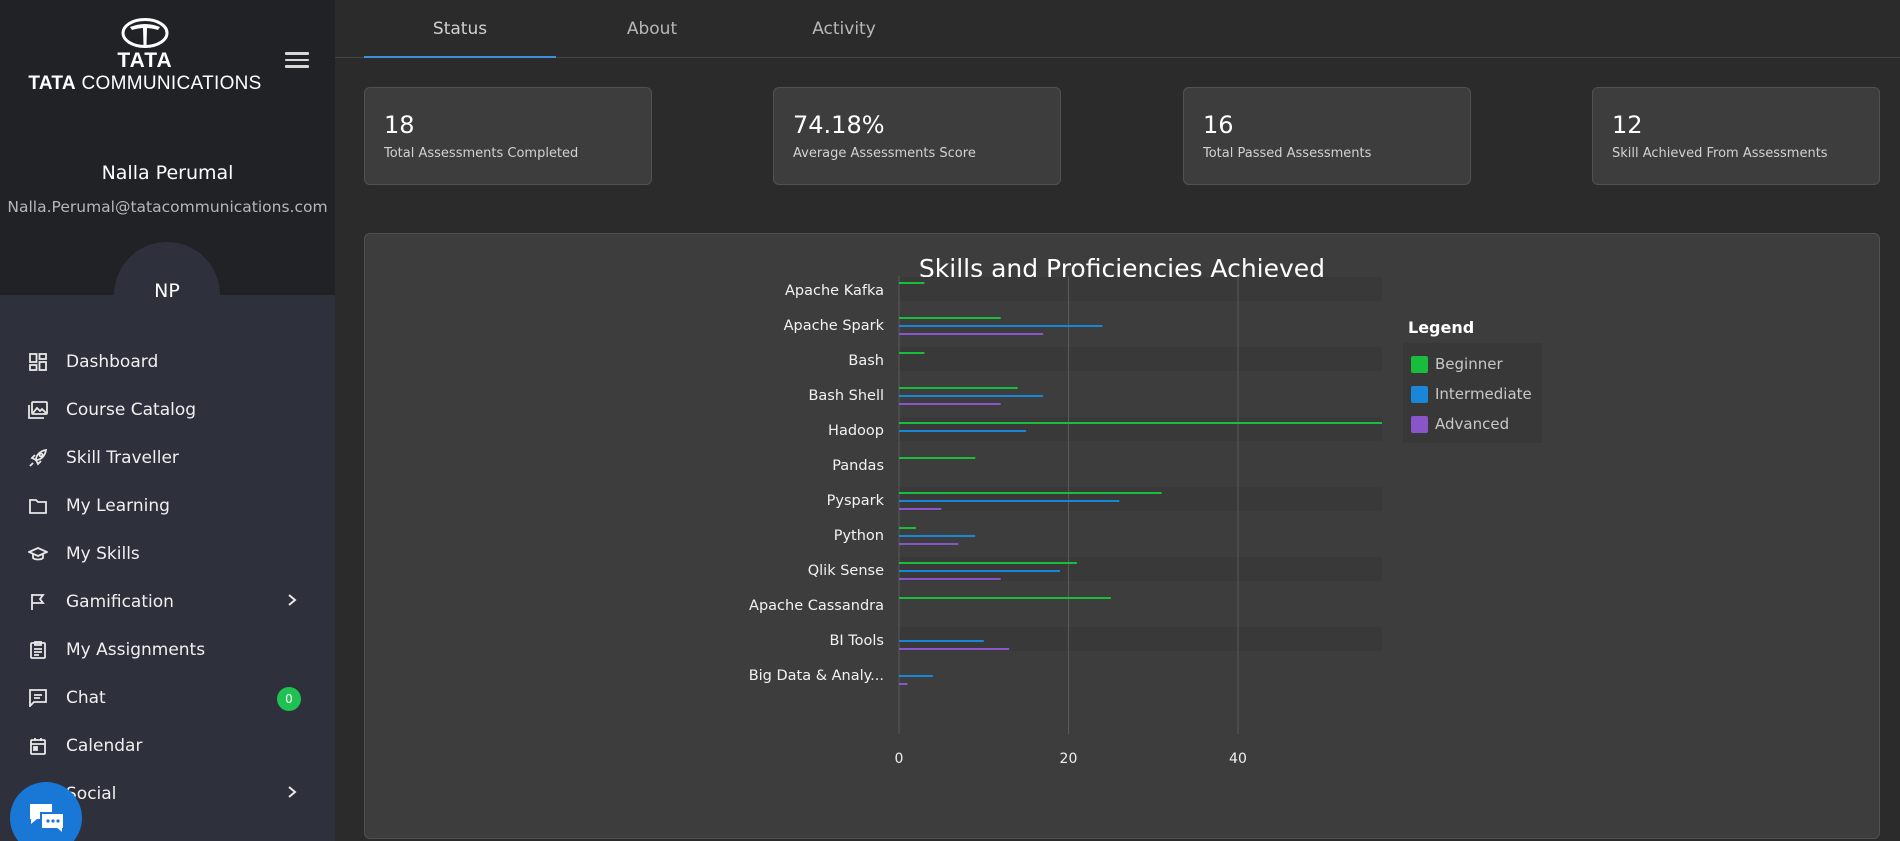  I want to click on stat-card-skills-achieved: 12 Skill Achieved From Assessments, so click(1736, 136).